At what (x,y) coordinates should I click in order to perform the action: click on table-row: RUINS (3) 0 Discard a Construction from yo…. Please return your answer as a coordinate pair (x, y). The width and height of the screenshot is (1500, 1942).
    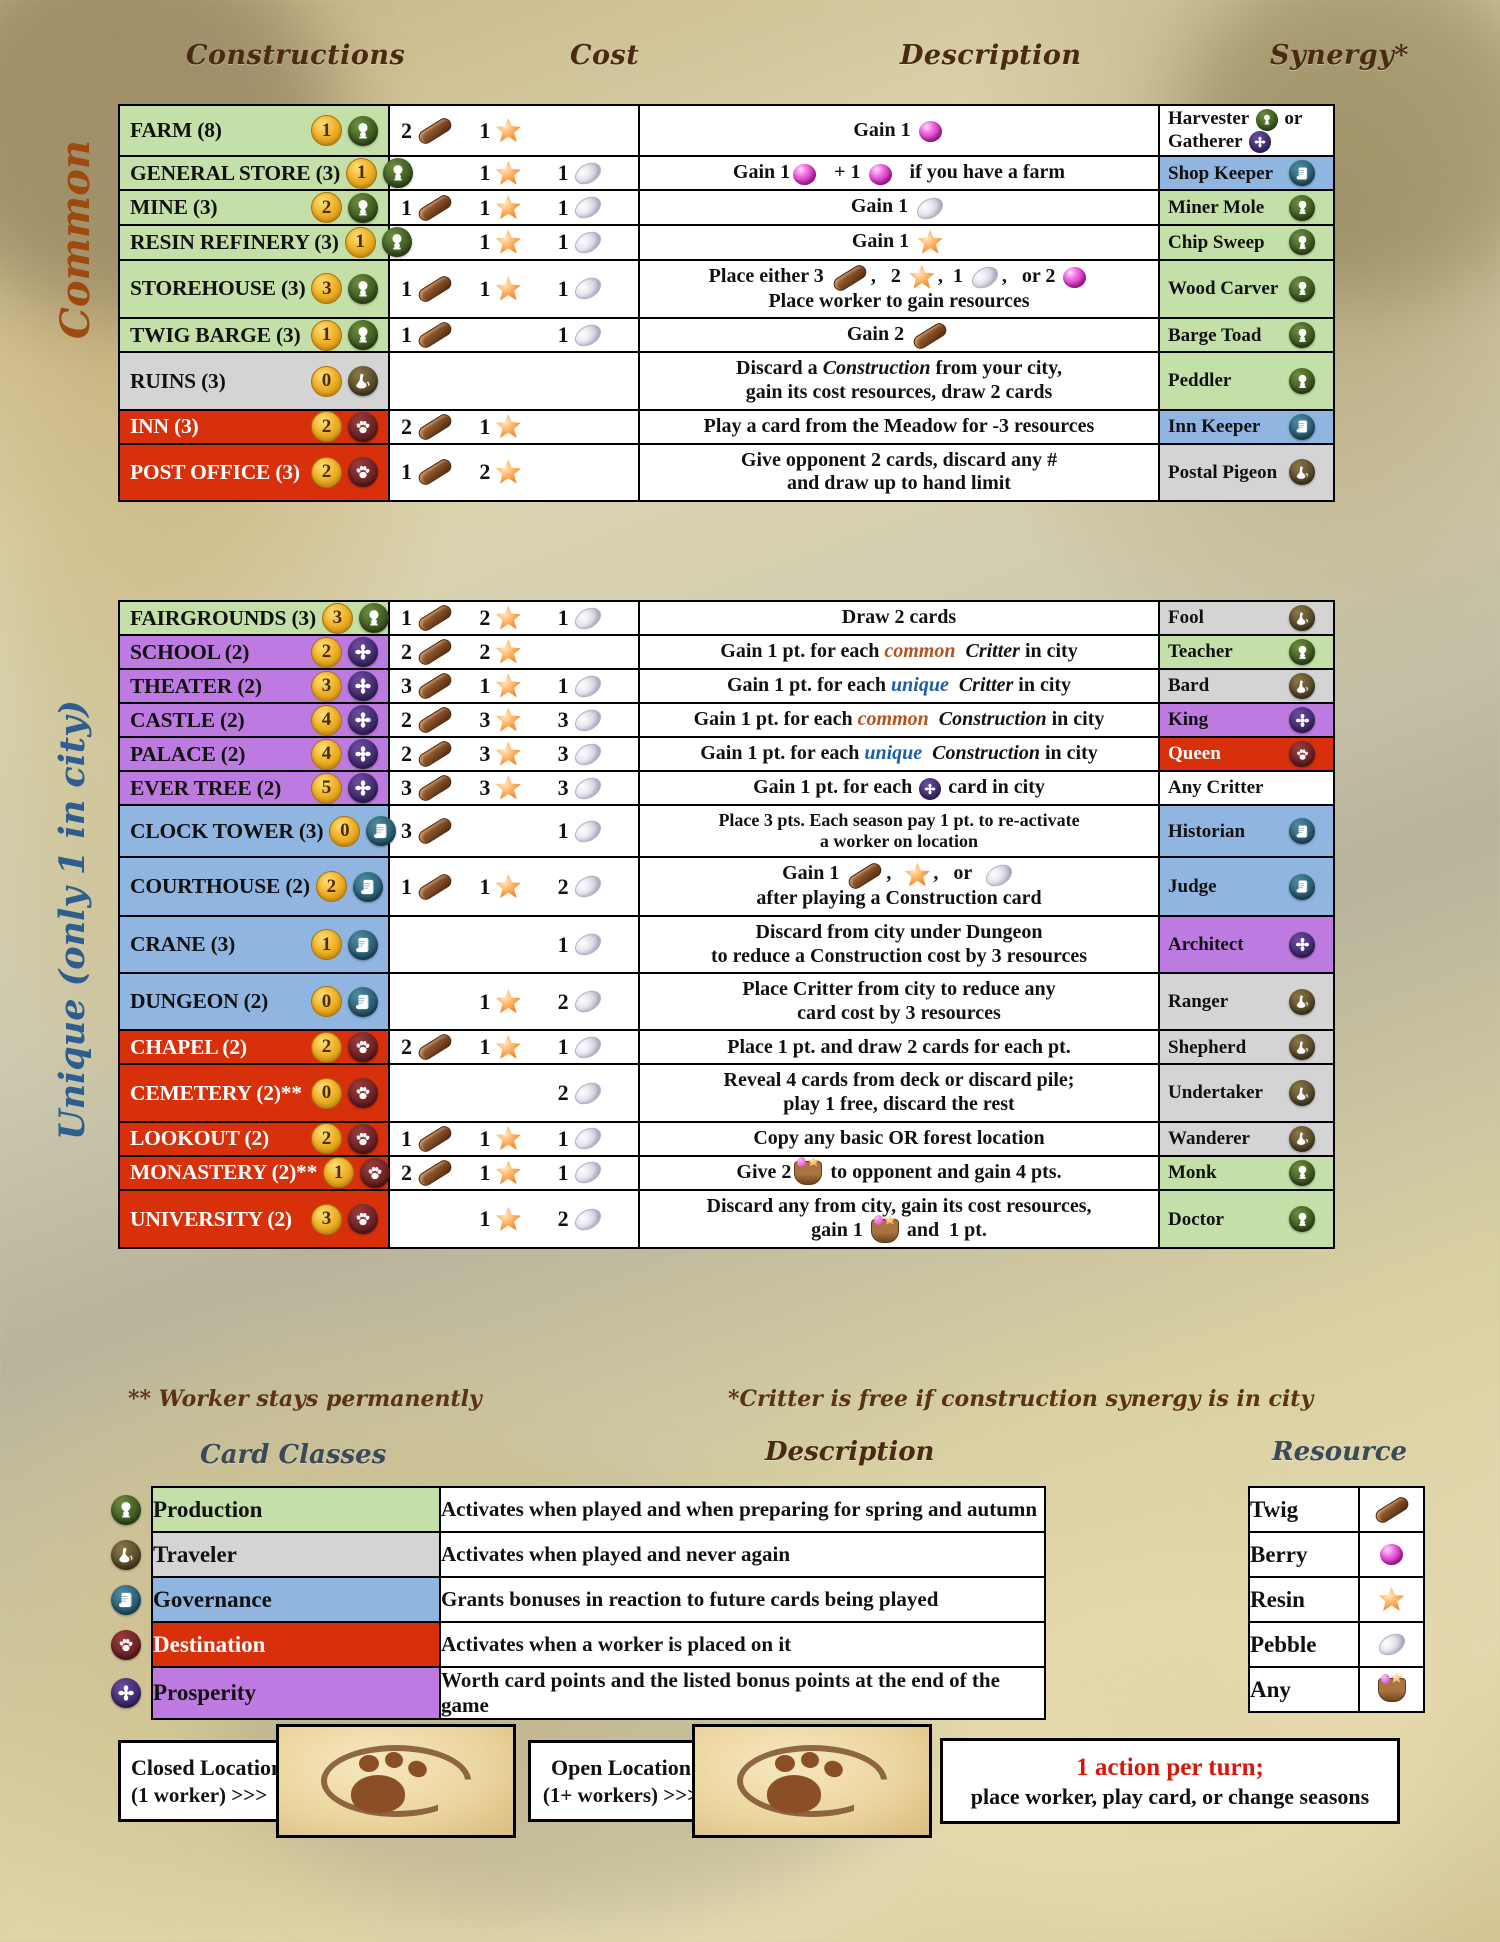
    Looking at the image, I should click on (726, 381).